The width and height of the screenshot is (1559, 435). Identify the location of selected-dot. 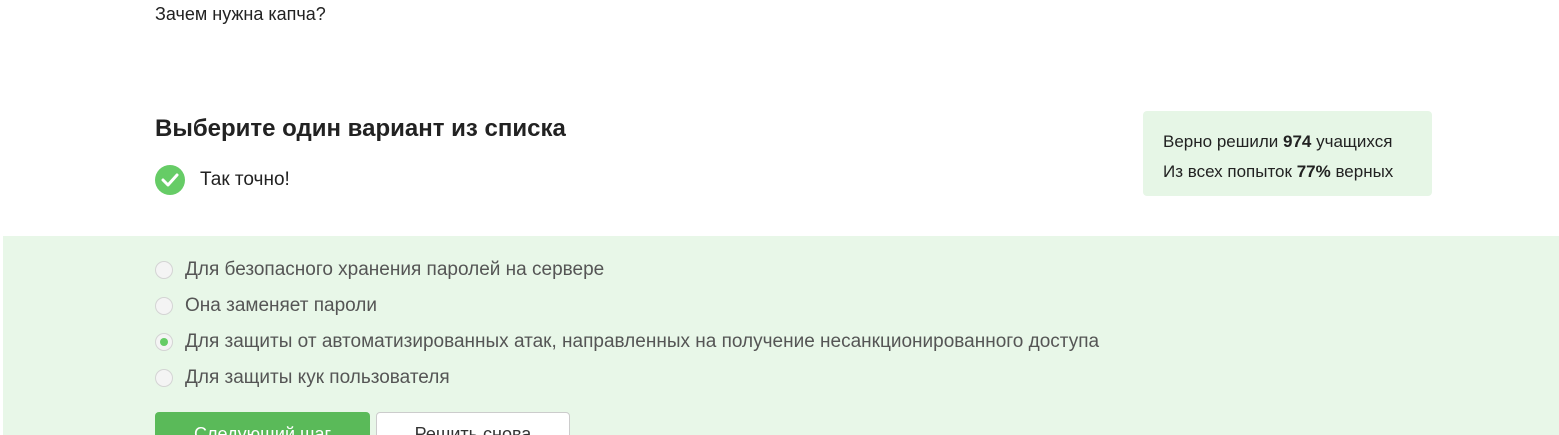
(164, 342).